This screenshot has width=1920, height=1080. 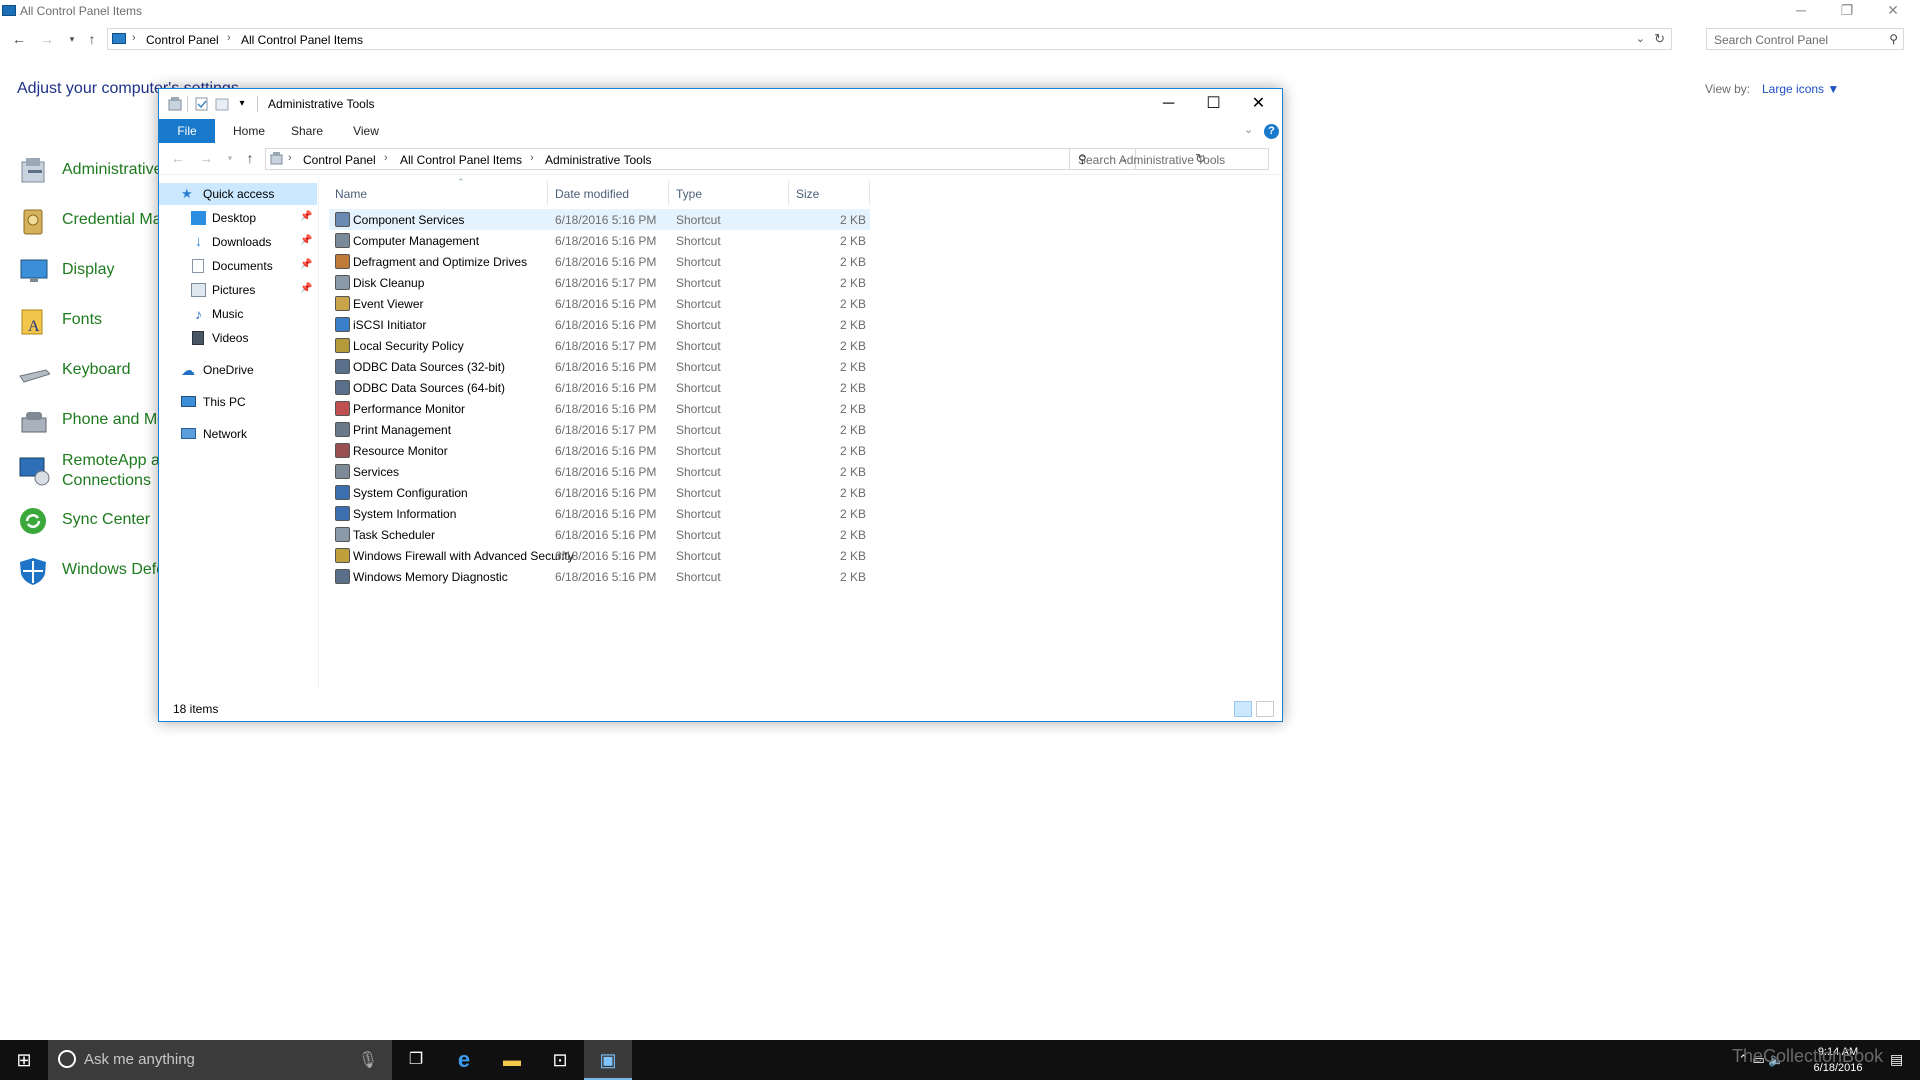 I want to click on column-type: Type, so click(x=689, y=194).